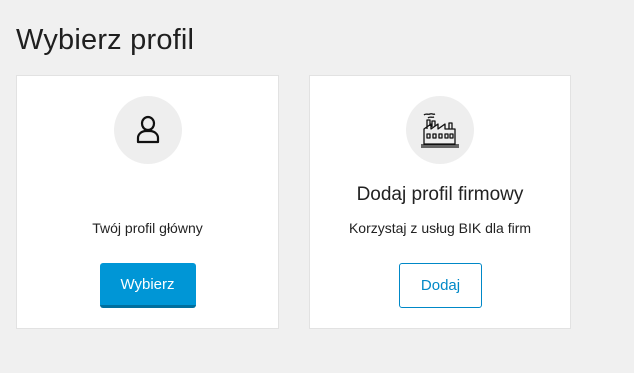 The height and width of the screenshot is (373, 634). Describe the element at coordinates (440, 285) in the screenshot. I see `add-company-profile-button: Dodaj` at that location.